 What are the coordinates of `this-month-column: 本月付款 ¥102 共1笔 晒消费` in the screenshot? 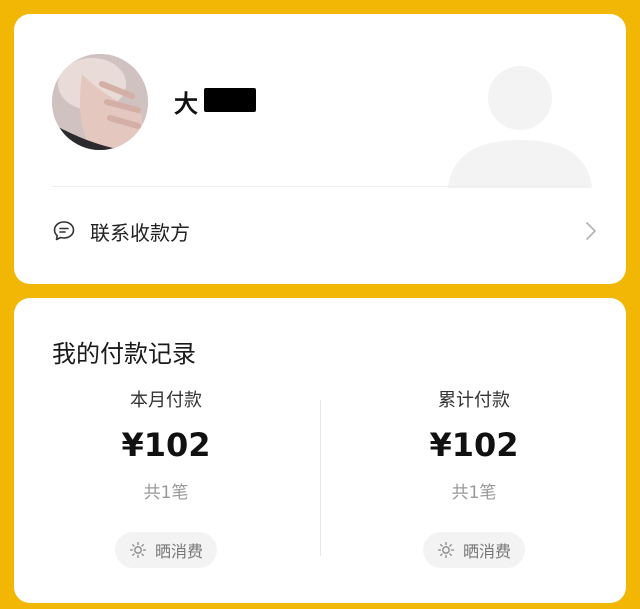 It's located at (166, 477).